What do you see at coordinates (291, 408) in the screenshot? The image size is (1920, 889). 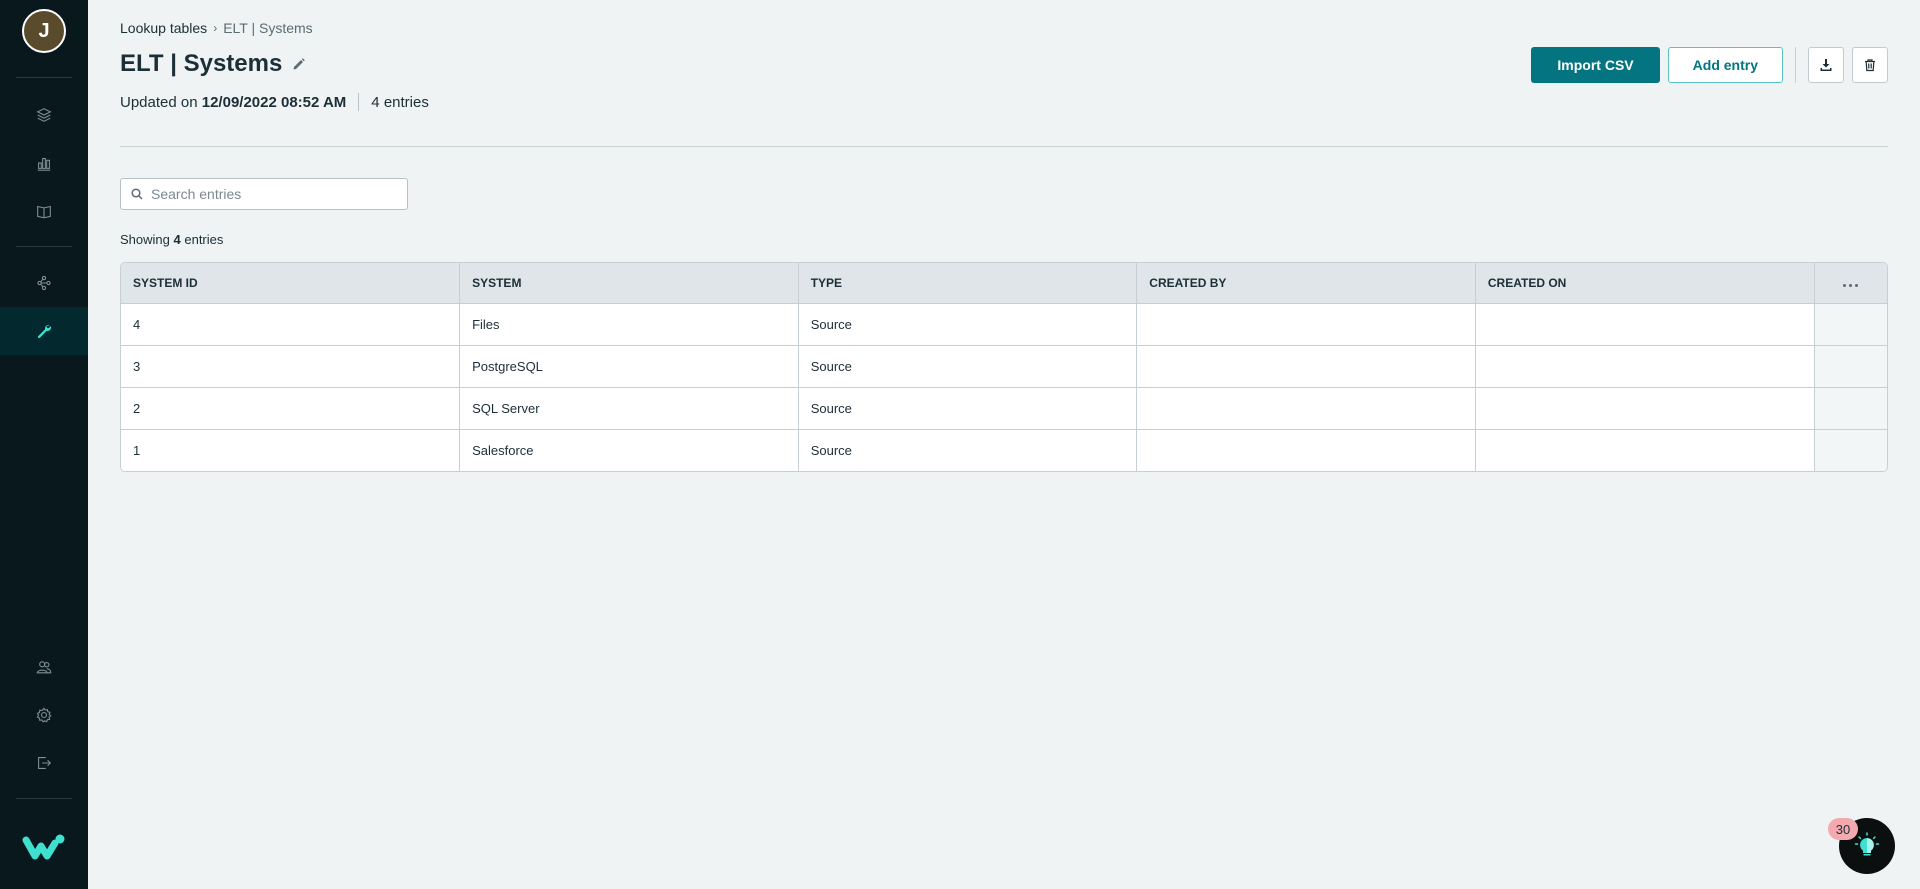 I see `cell-system-id: 2` at bounding box center [291, 408].